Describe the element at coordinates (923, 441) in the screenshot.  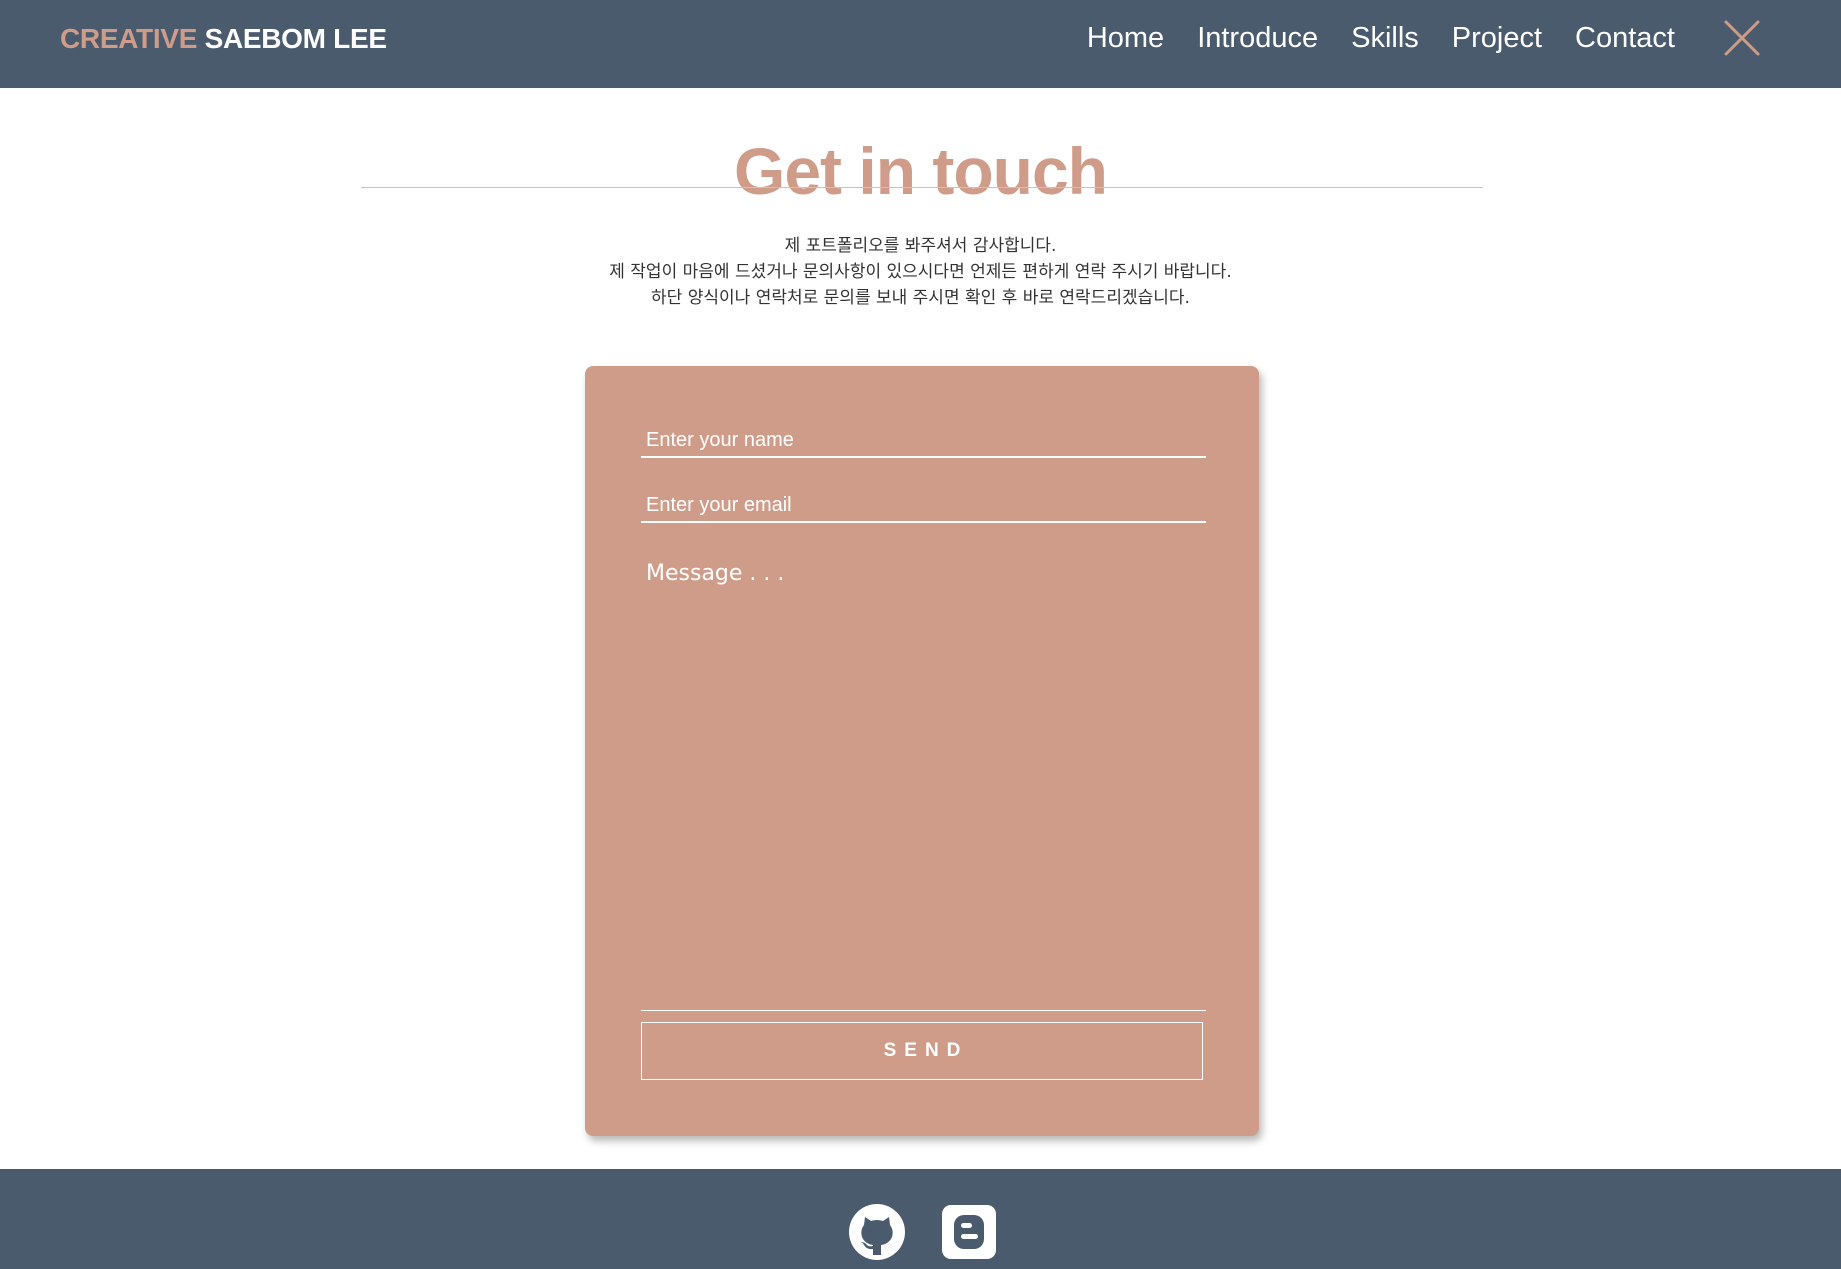
I see `name-input` at that location.